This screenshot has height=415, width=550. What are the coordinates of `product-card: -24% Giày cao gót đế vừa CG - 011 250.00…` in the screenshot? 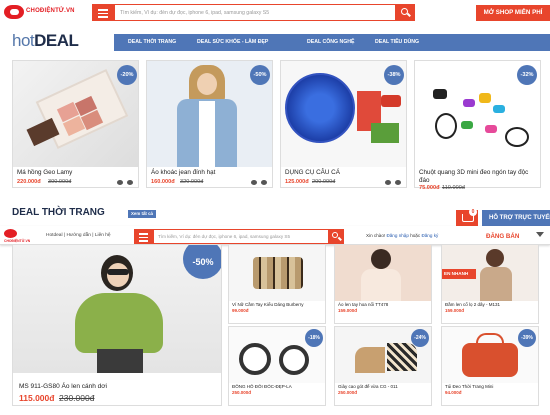 It's located at (383, 366).